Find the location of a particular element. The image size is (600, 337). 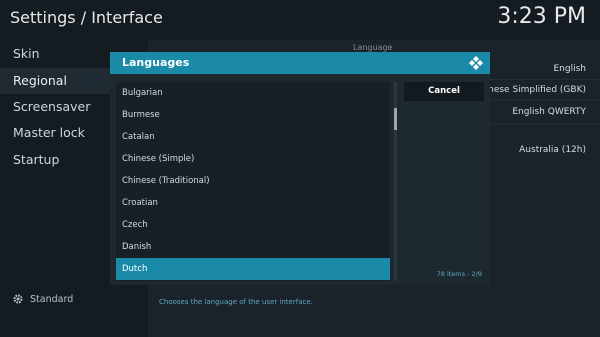

kodi-logo-icon is located at coordinates (476, 63).